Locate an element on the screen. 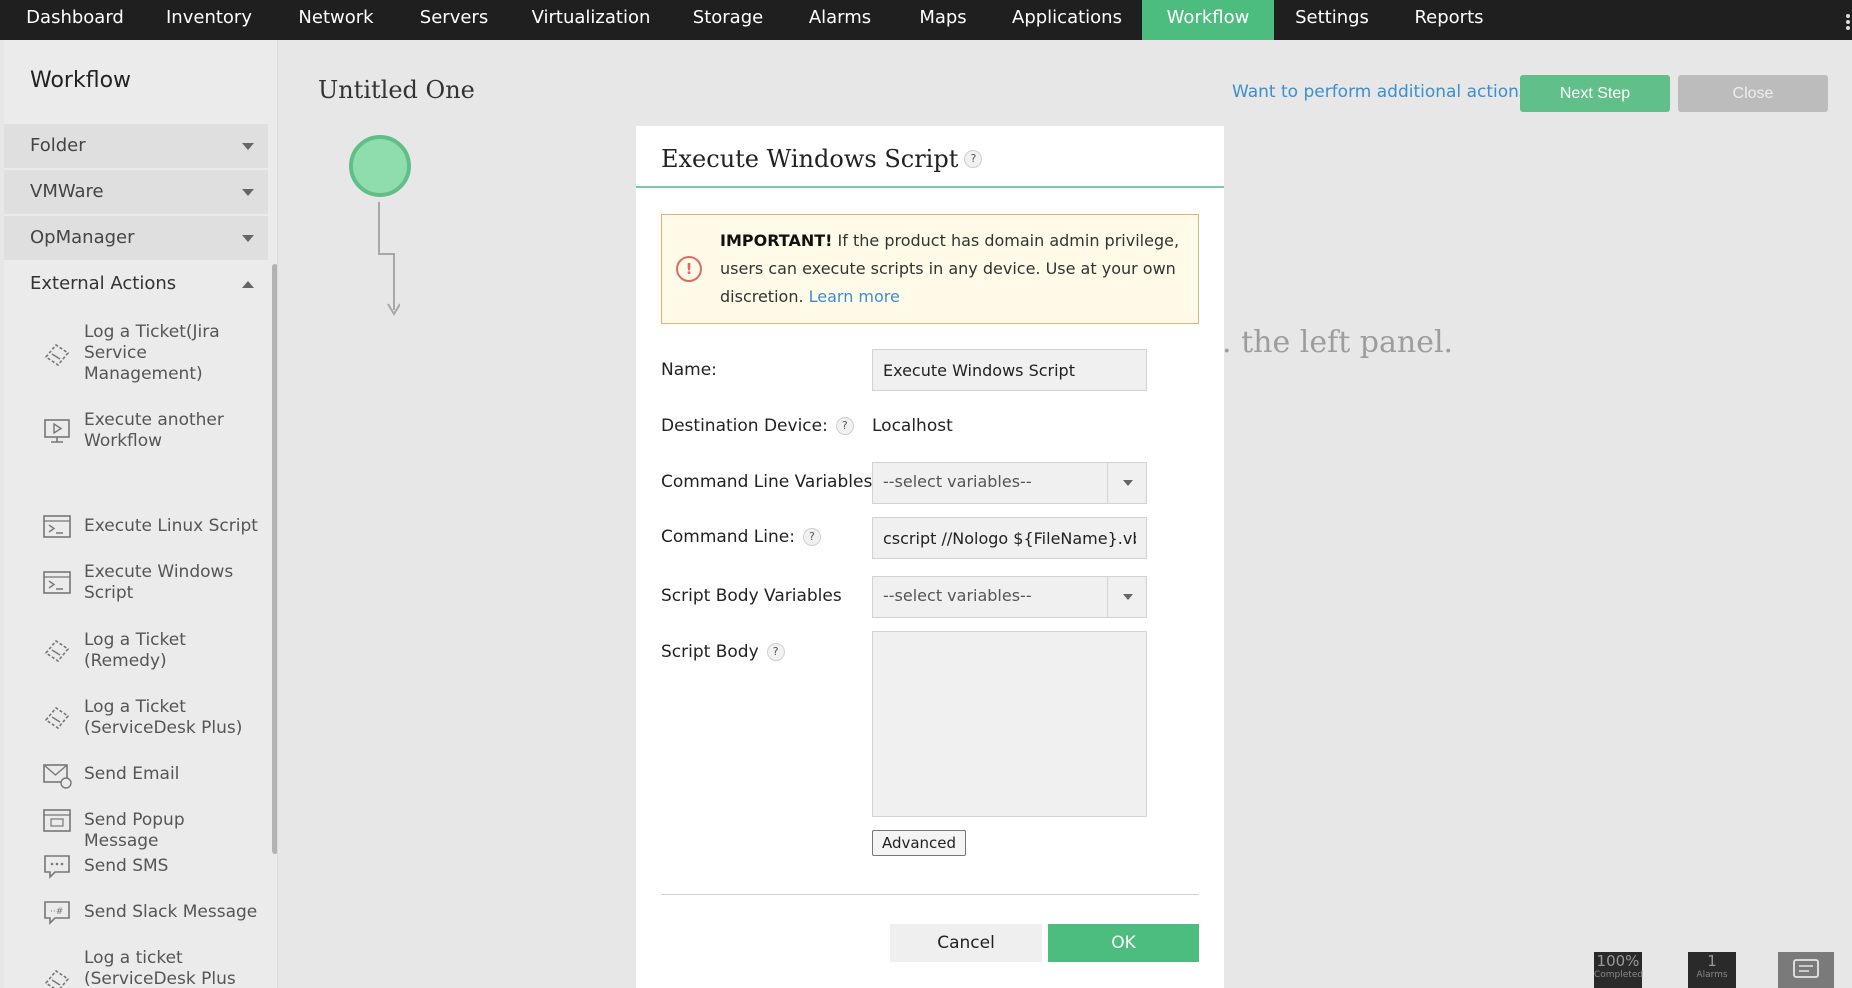 The height and width of the screenshot is (988, 1852). action-servicedesk-cloud-ticket: Log a ticket (ServiceDesk Plus Cloud) is located at coordinates (152, 968).